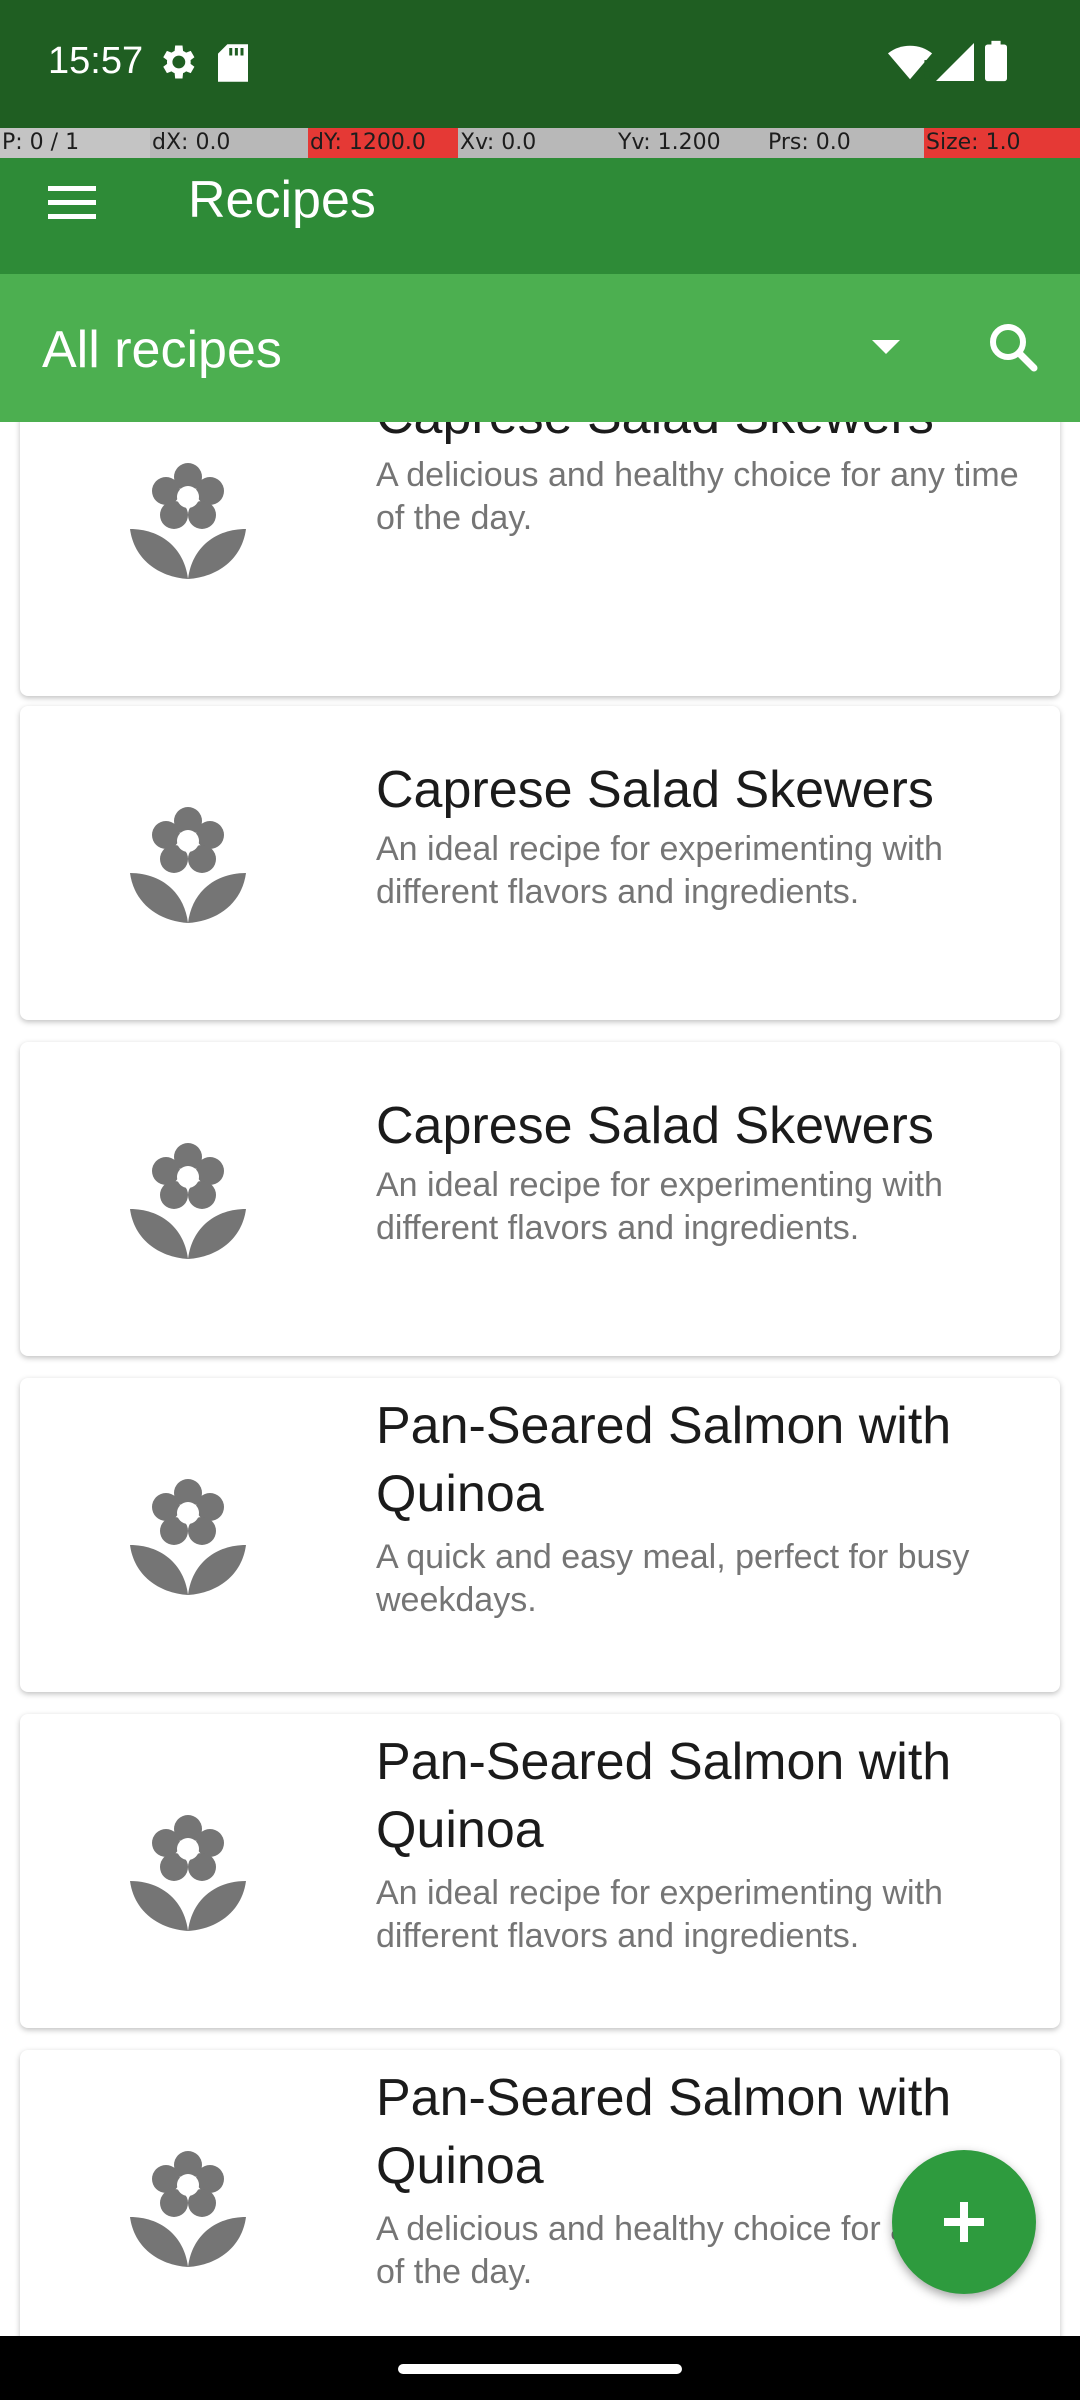 The width and height of the screenshot is (1080, 2400). What do you see at coordinates (191, 142) in the screenshot?
I see `debug-dx: dX: 0.0` at bounding box center [191, 142].